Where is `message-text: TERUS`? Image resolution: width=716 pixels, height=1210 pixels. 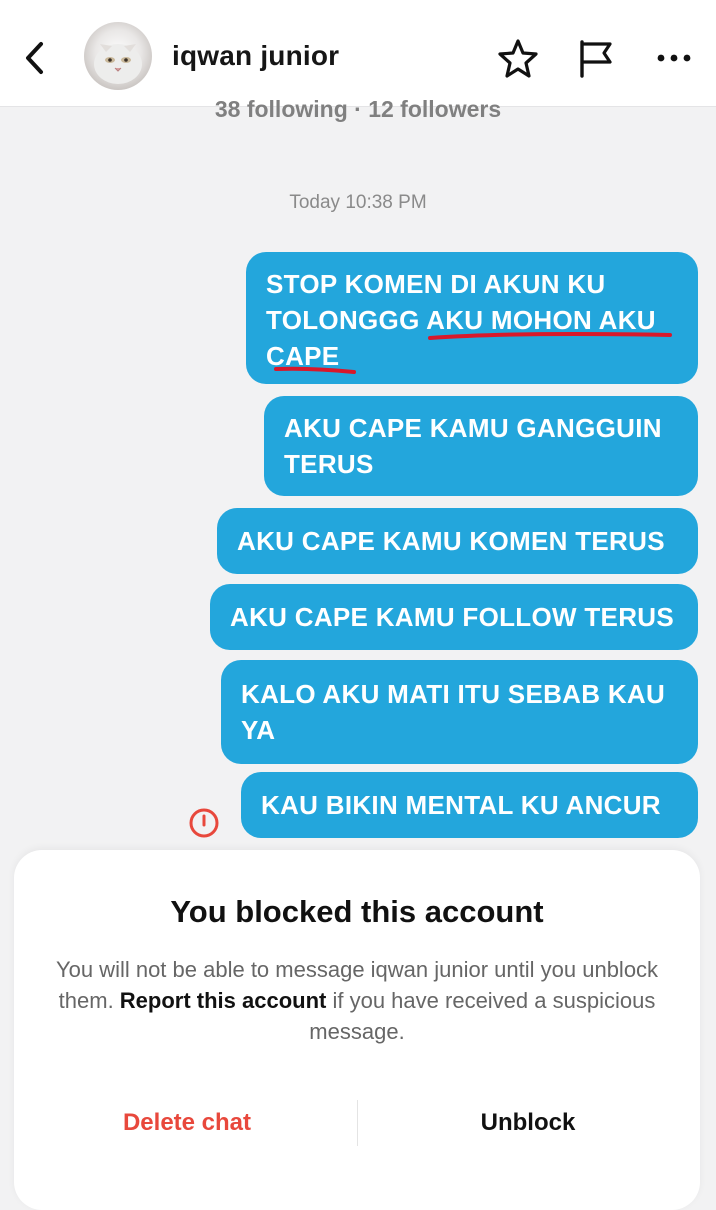
message-text: TERUS is located at coordinates (329, 464).